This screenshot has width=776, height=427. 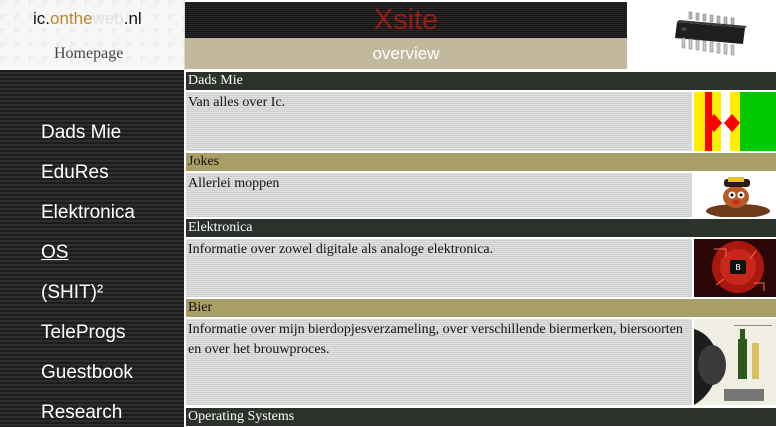 What do you see at coordinates (237, 102) in the screenshot?
I see `section-description: Van alles over Ic.` at bounding box center [237, 102].